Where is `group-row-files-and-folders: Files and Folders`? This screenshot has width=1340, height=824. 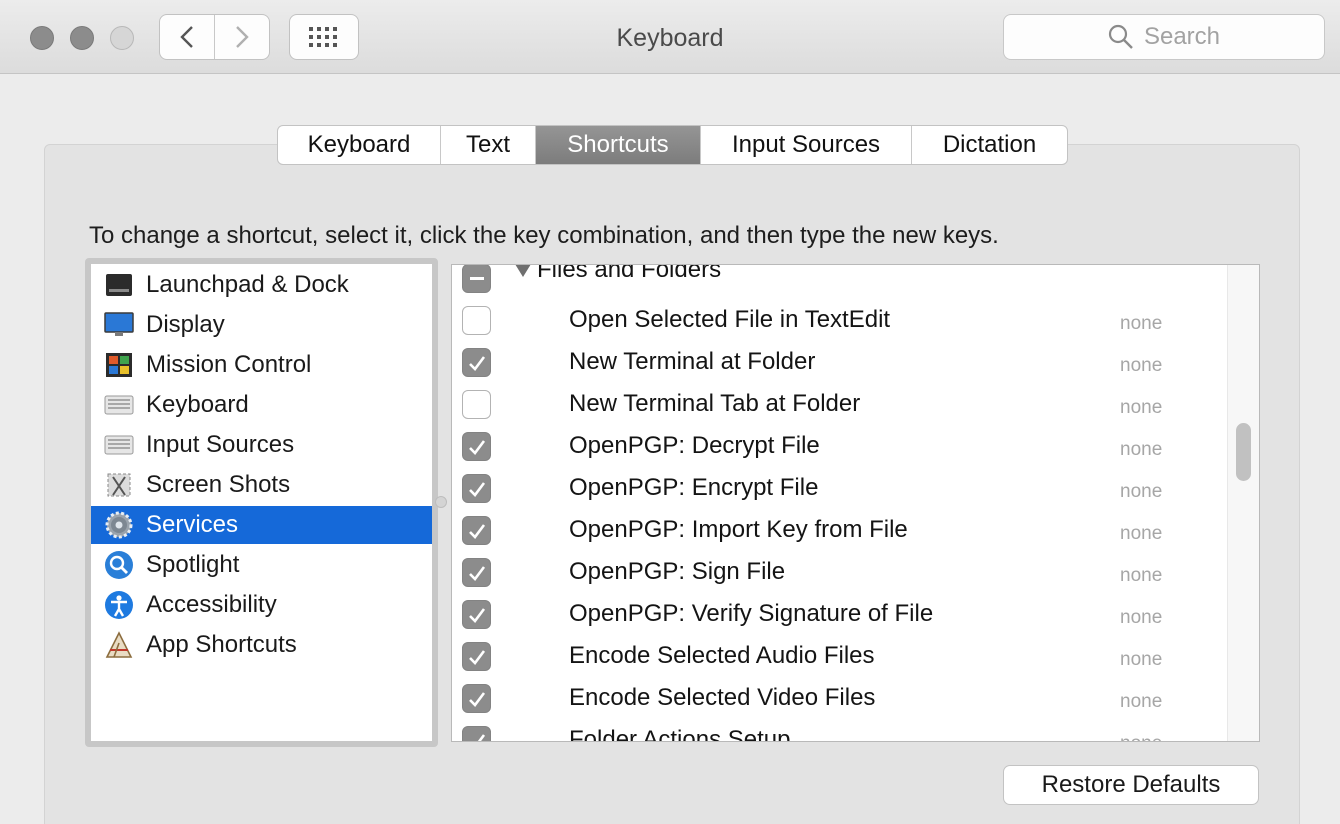
group-row-files-and-folders: Files and Folders is located at coordinates (839, 282).